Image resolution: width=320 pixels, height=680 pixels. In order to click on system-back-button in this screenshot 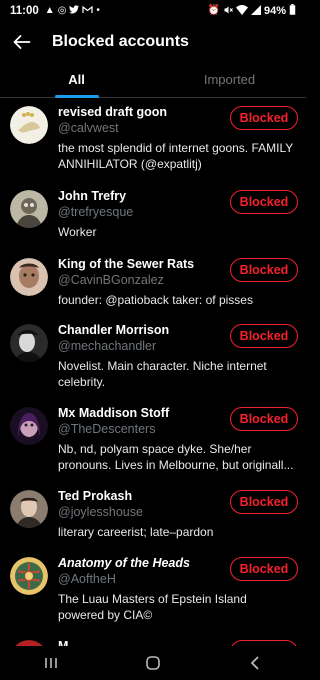, I will do `click(255, 663)`.